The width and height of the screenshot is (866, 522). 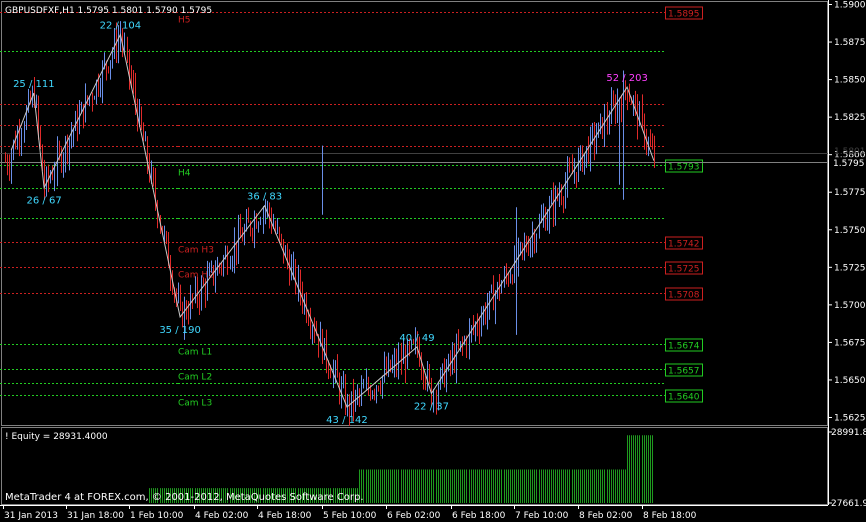 What do you see at coordinates (684, 168) in the screenshot?
I see `level-value-label: 1.5793` at bounding box center [684, 168].